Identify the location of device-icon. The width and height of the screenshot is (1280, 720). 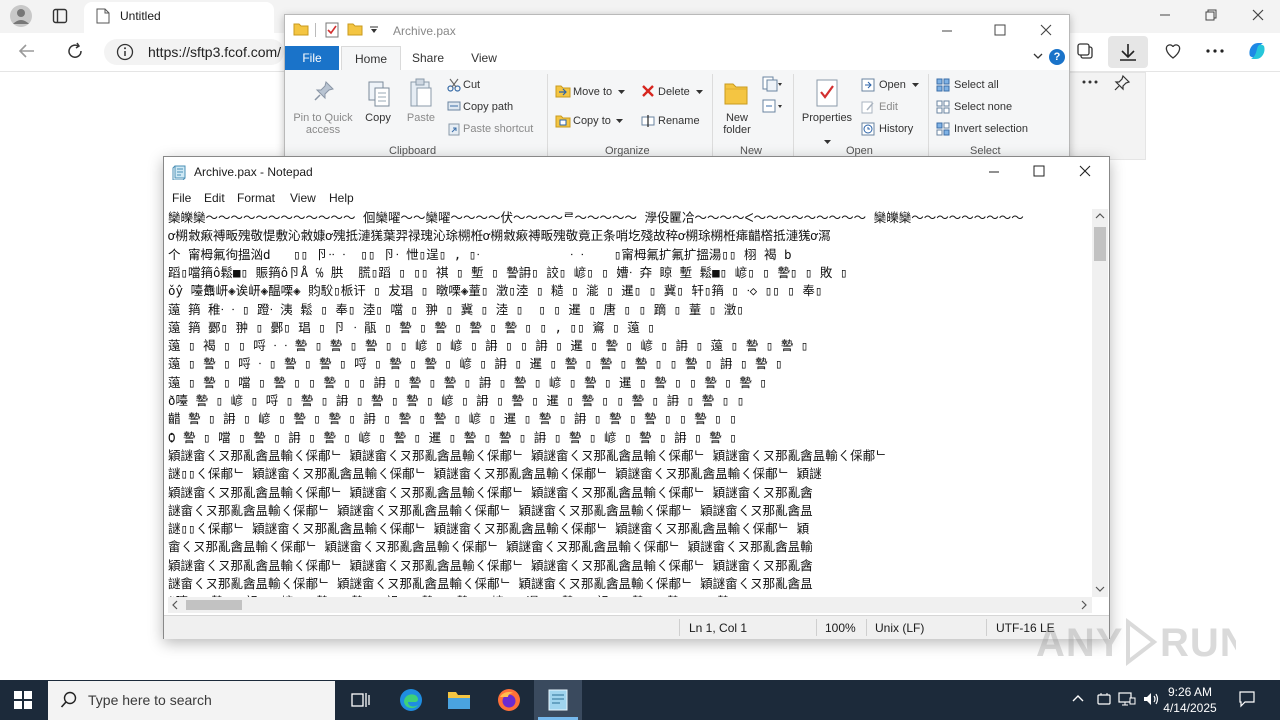
(1104, 699).